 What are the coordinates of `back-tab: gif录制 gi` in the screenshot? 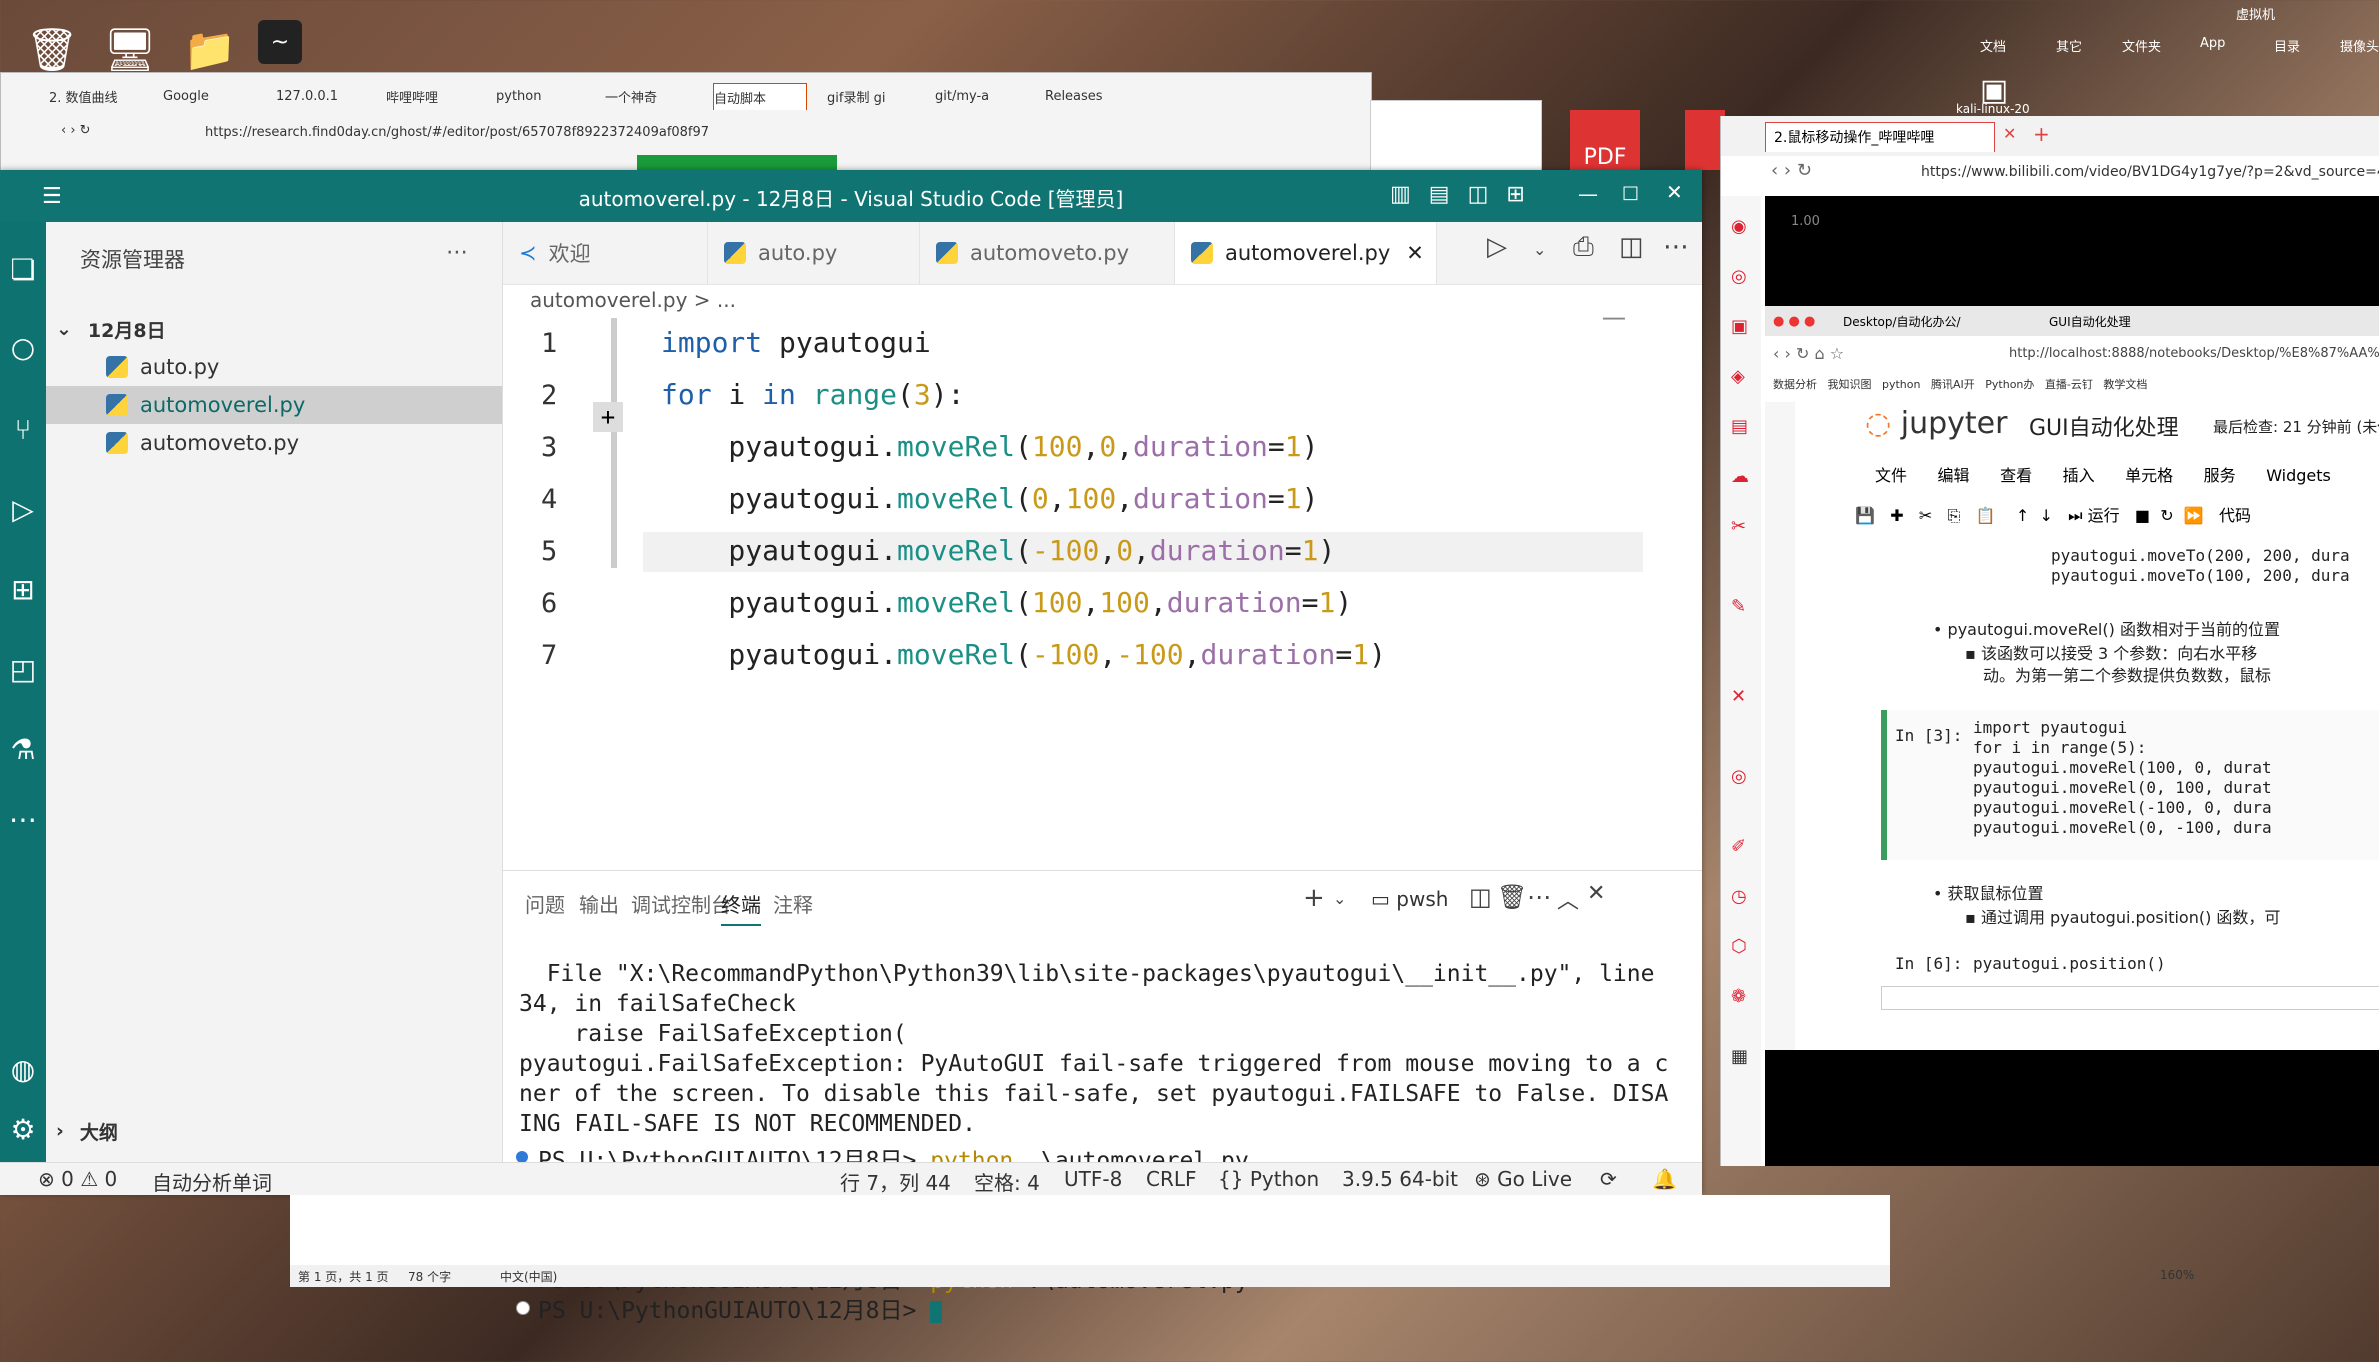 It's located at (869, 96).